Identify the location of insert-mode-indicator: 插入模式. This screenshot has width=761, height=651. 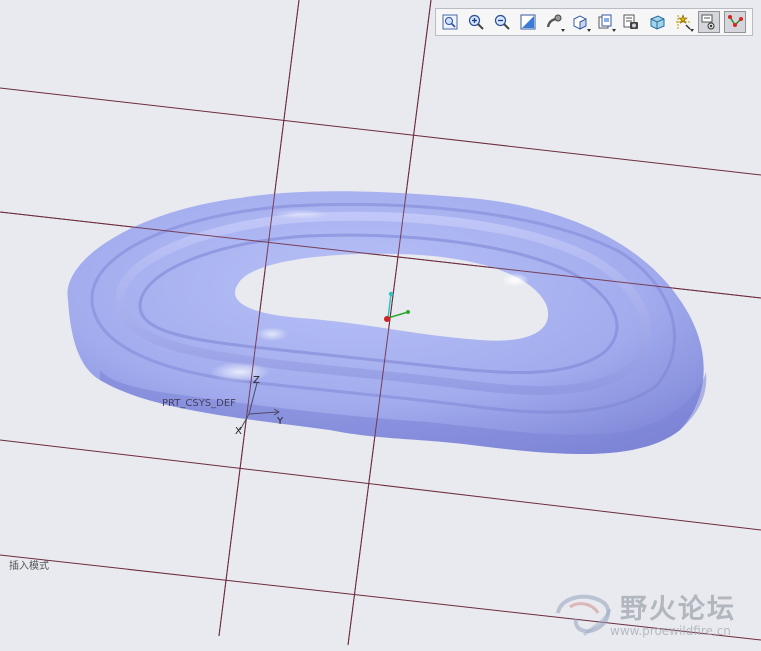
(29, 566).